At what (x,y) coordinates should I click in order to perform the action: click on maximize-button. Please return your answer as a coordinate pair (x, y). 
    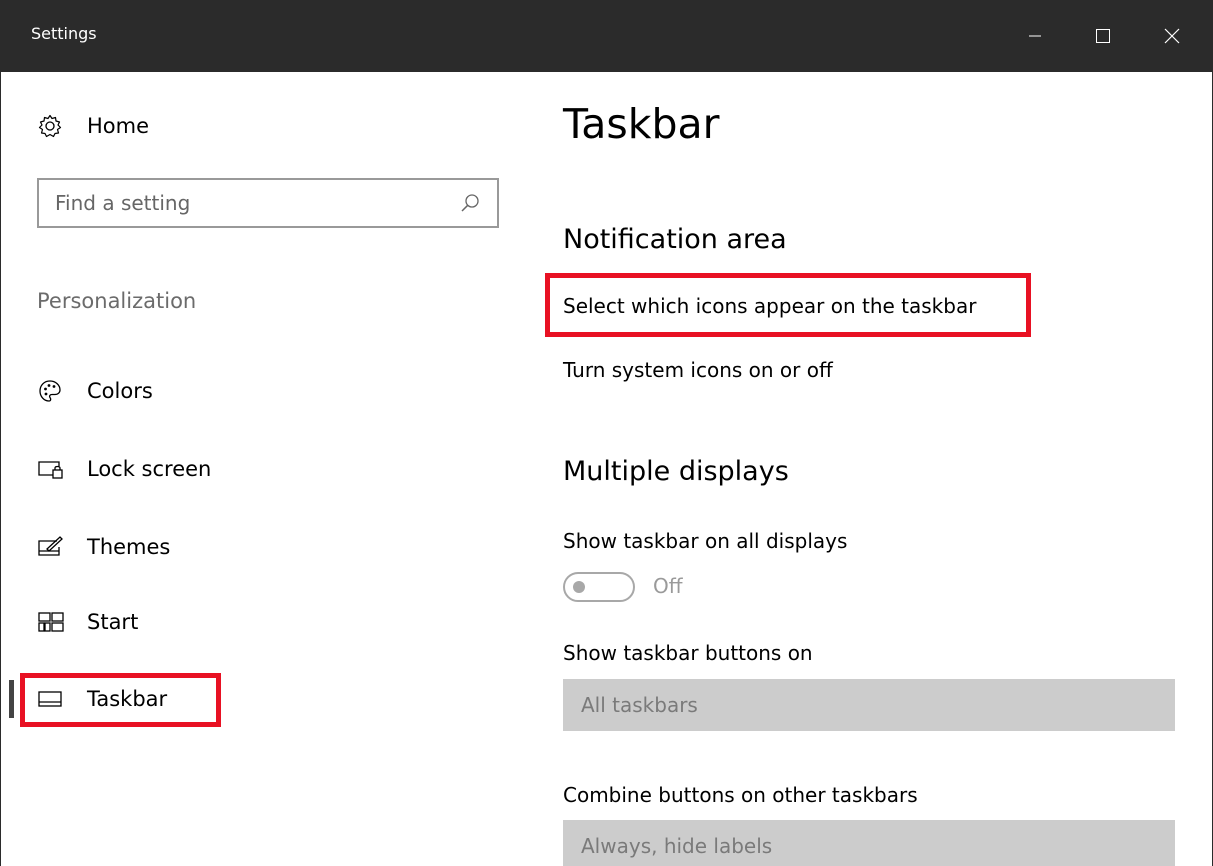
    Looking at the image, I should click on (1103, 36).